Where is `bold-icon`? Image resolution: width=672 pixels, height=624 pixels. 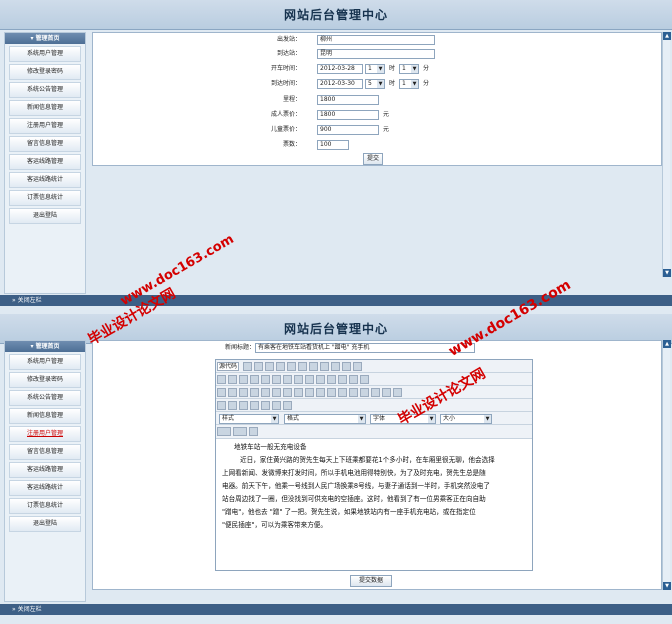 bold-icon is located at coordinates (221, 392).